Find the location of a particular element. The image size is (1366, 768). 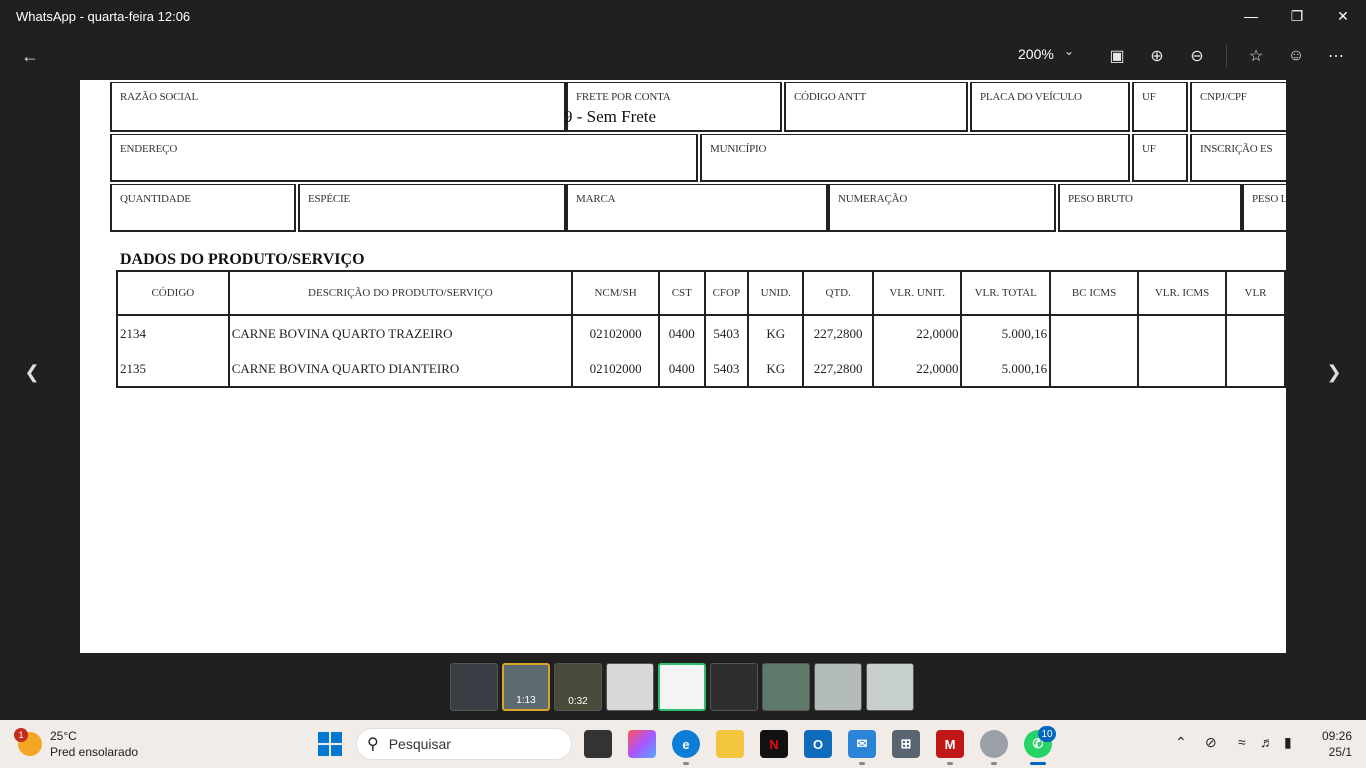

back-arrow-icon: ← is located at coordinates (30, 56).